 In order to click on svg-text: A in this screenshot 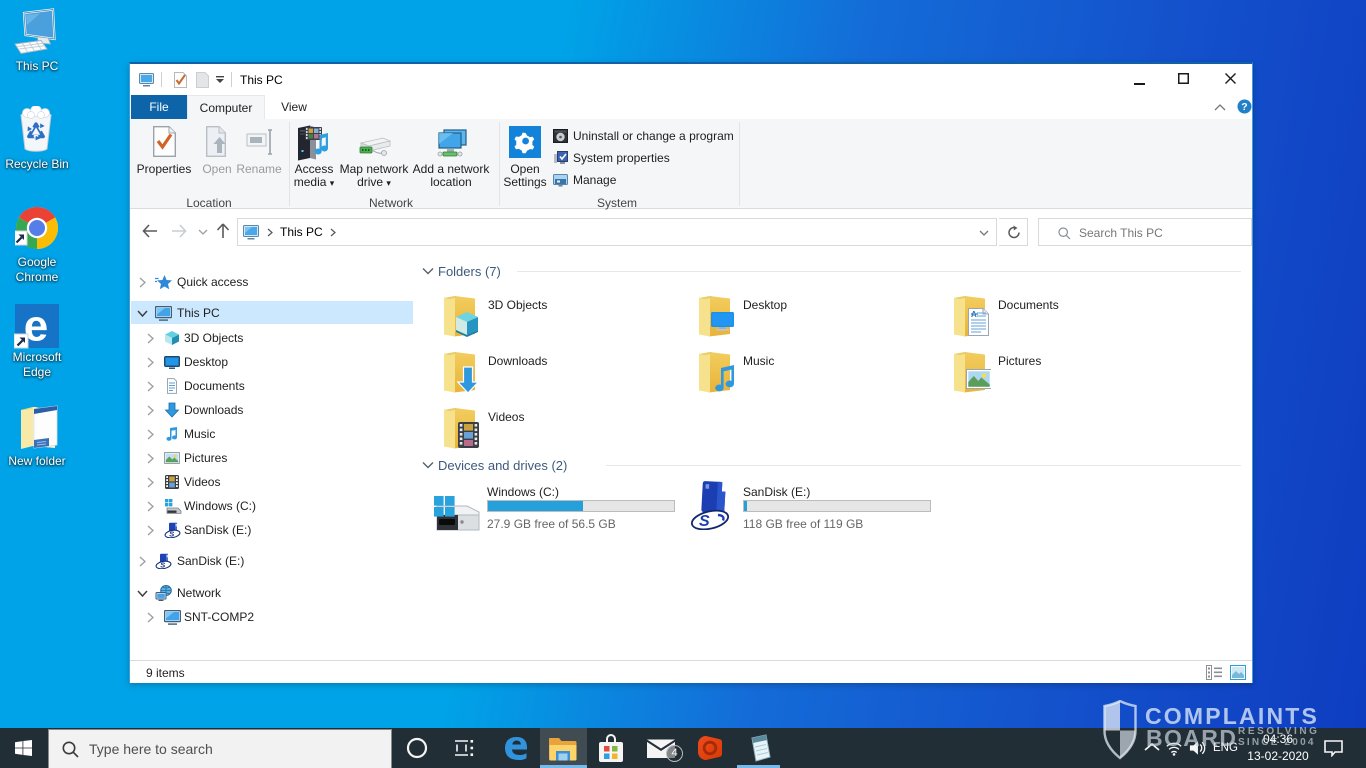, I will do `click(974, 314)`.